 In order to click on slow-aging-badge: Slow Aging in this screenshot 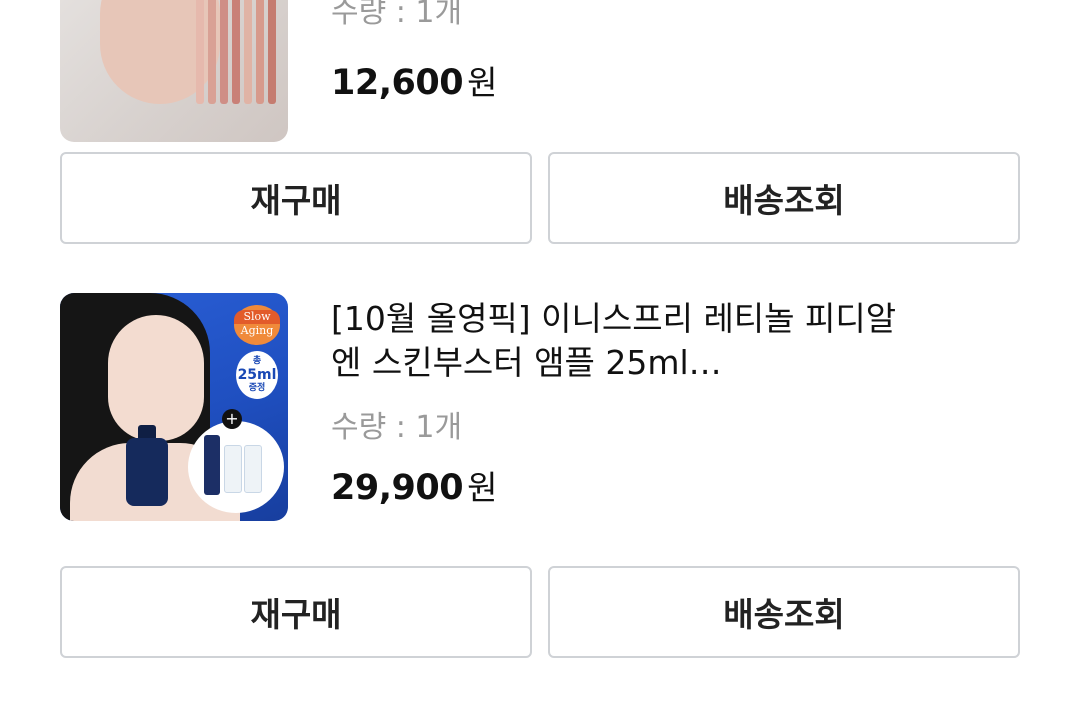, I will do `click(257, 325)`.